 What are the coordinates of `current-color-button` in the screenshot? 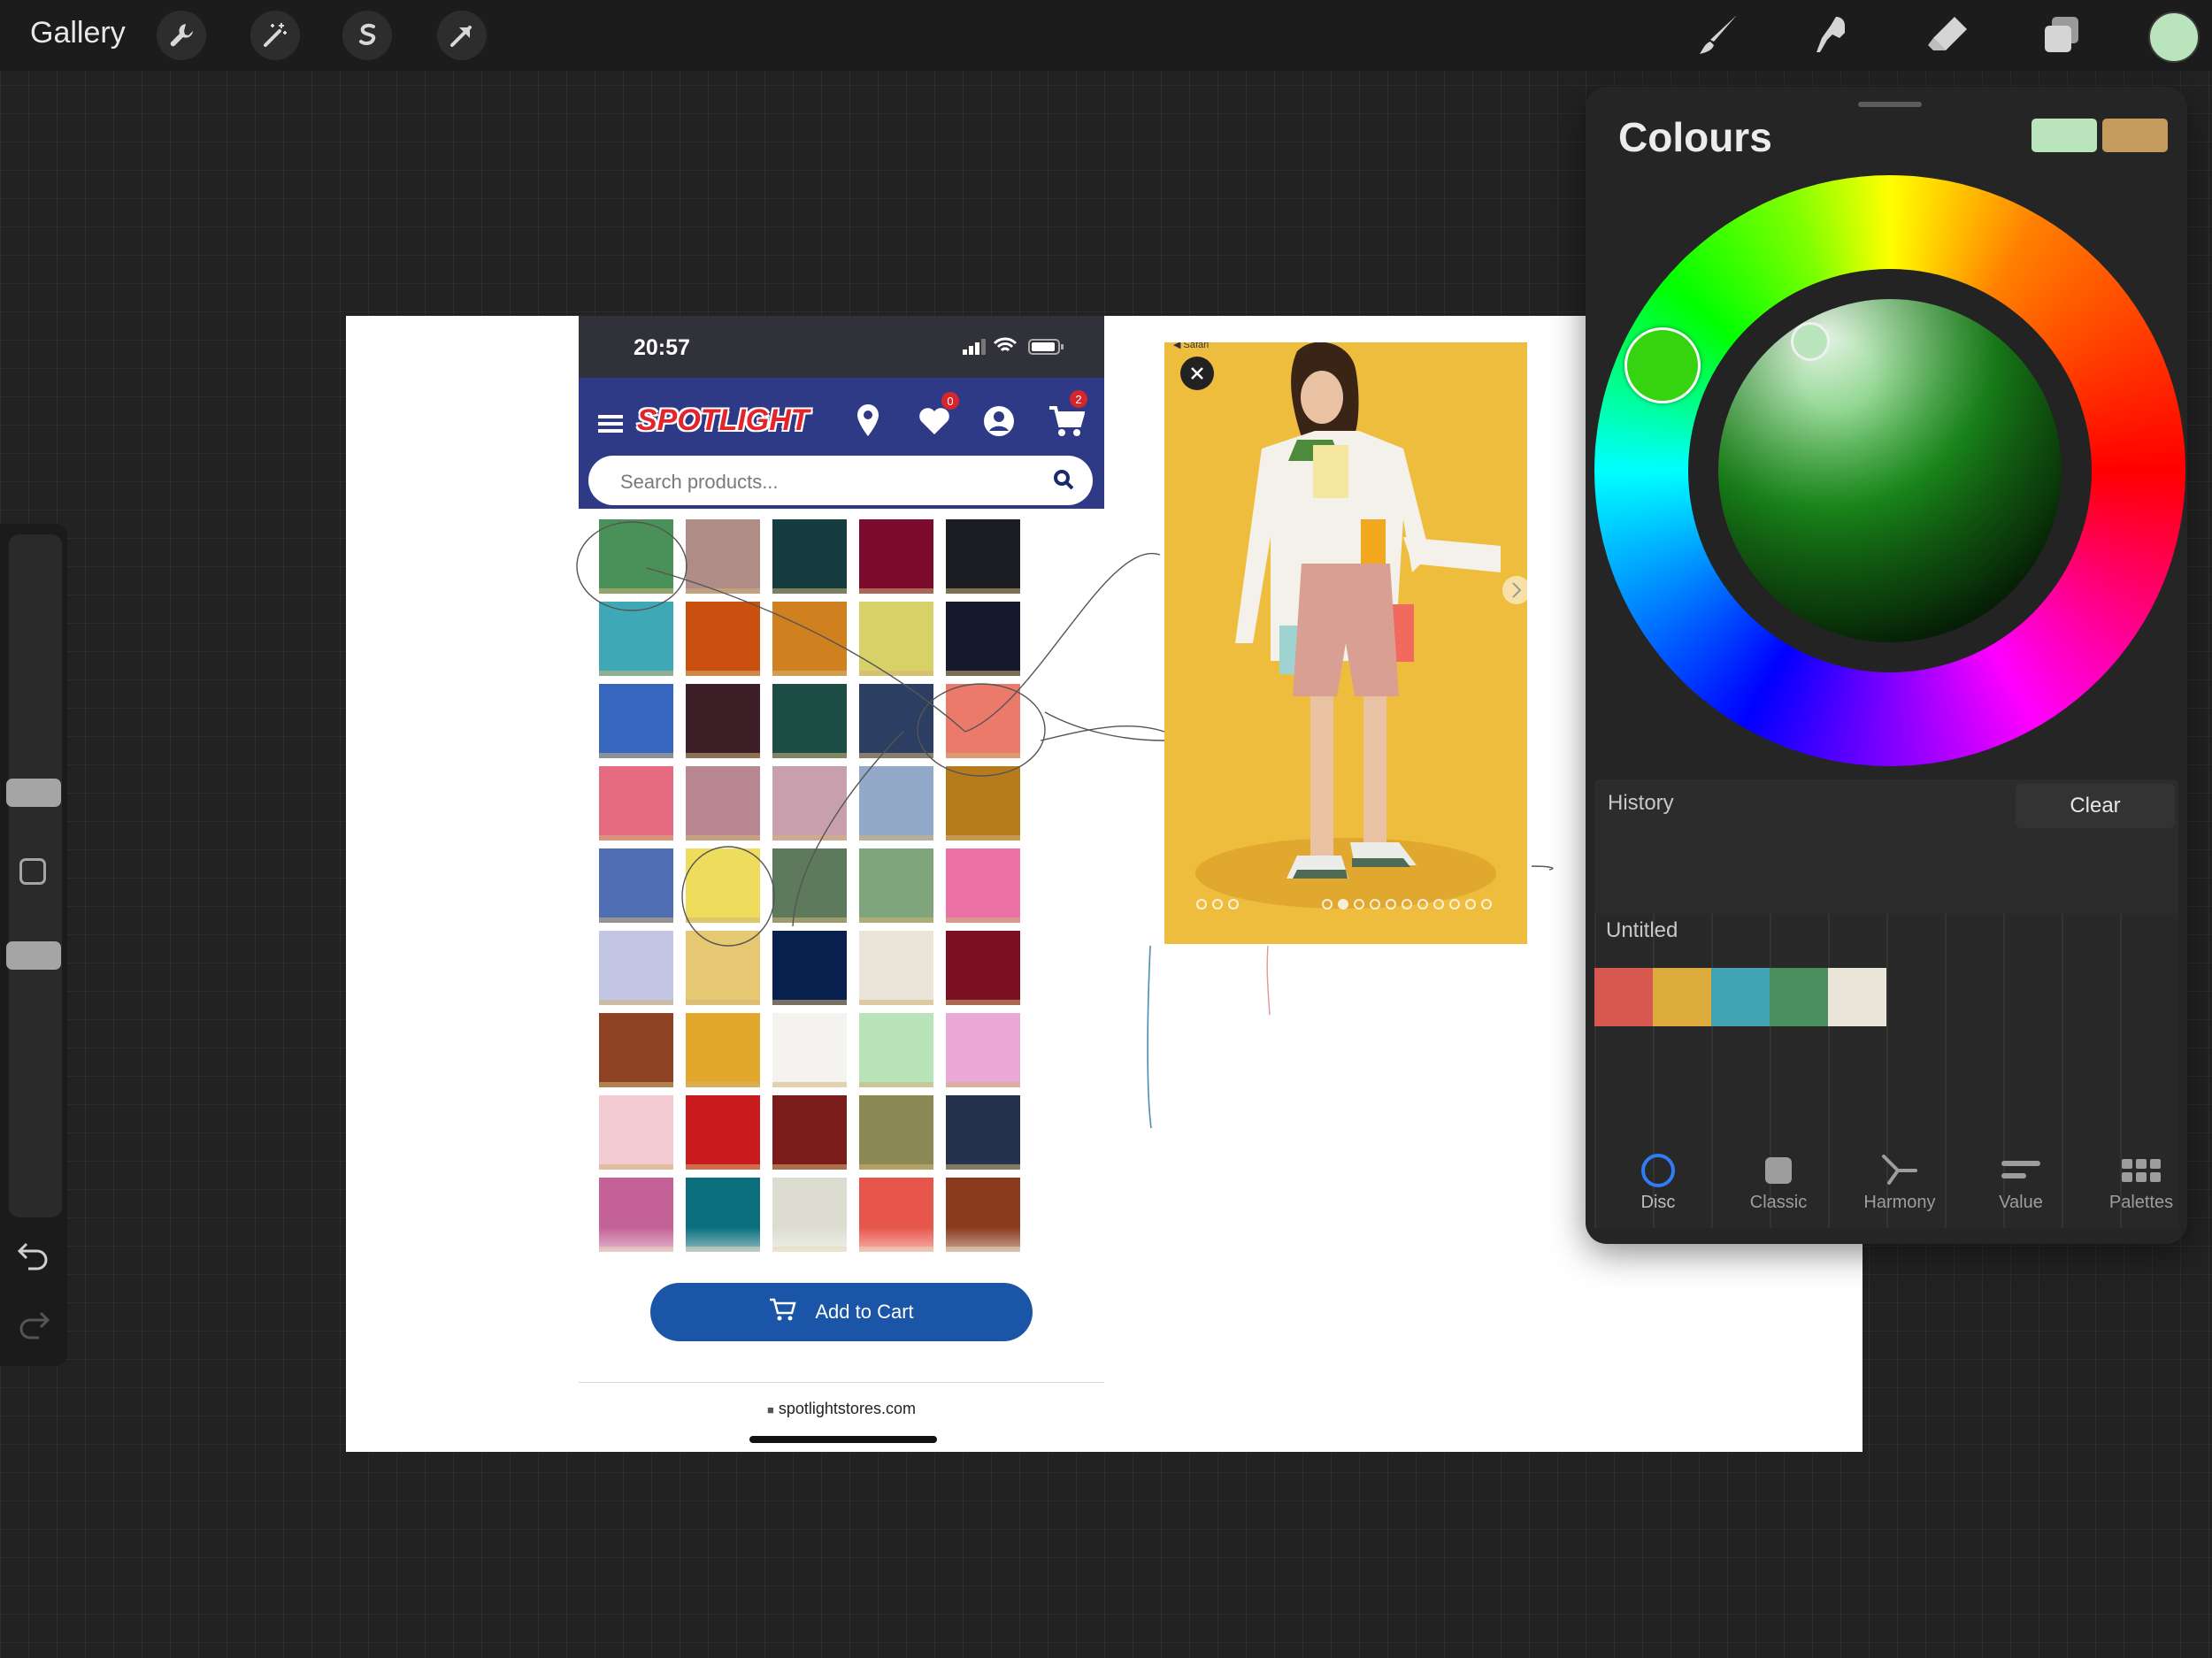 It's located at (2174, 38).